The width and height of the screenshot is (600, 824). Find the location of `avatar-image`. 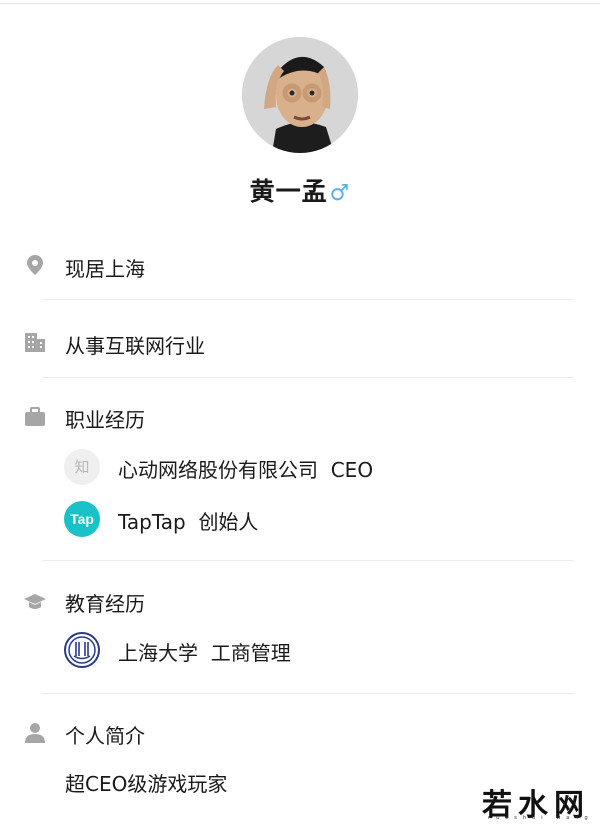

avatar-image is located at coordinates (300, 95).